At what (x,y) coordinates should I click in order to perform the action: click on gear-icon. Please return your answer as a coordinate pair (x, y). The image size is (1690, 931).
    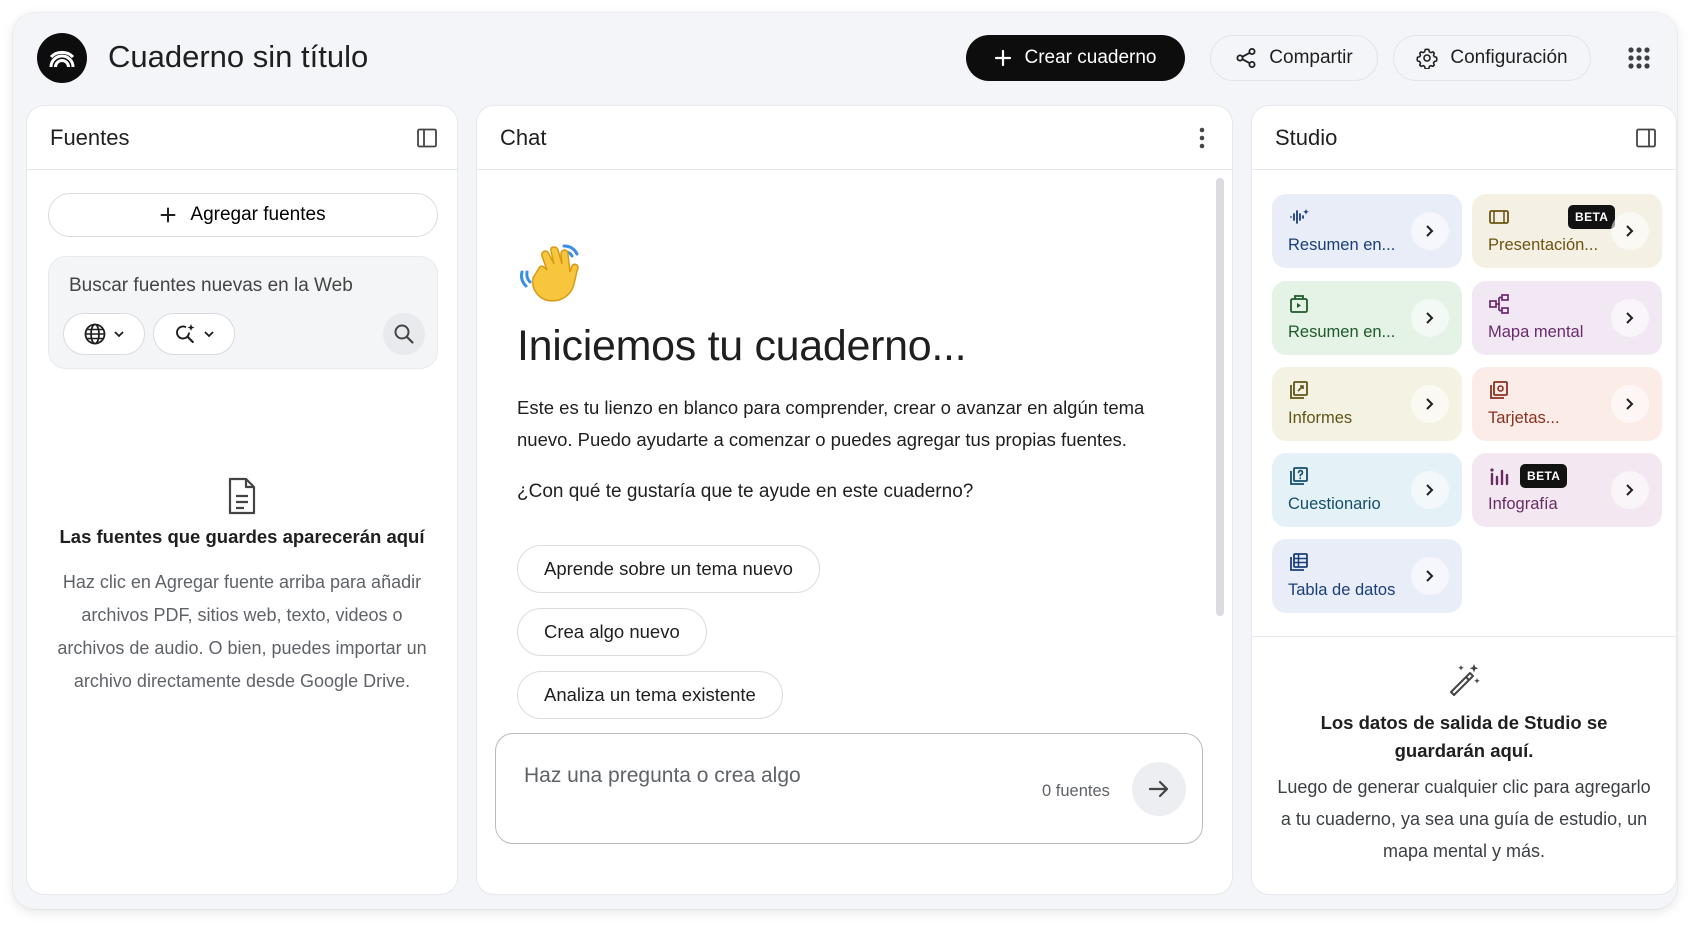
    Looking at the image, I should click on (1427, 58).